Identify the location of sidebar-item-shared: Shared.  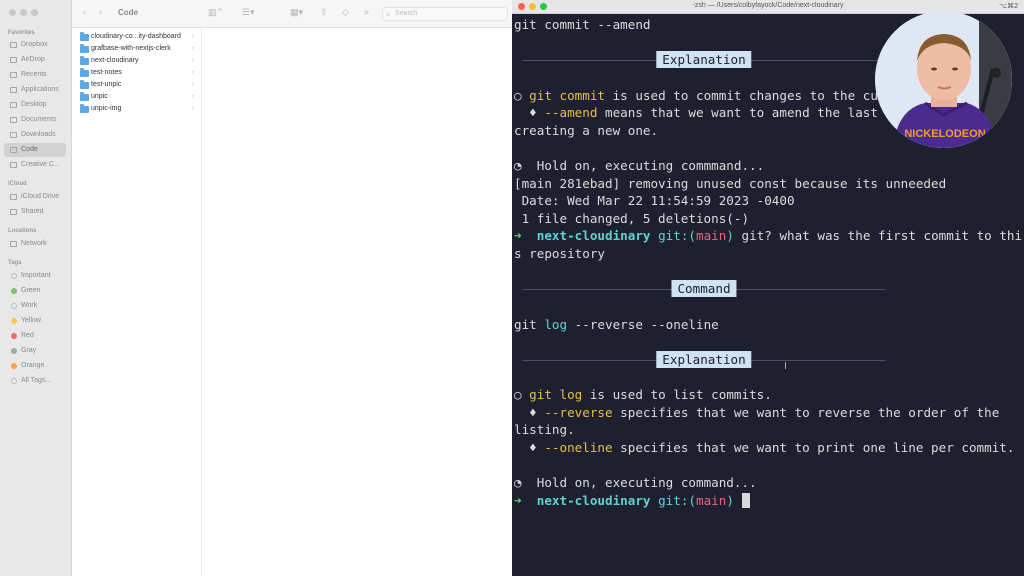
(35, 212).